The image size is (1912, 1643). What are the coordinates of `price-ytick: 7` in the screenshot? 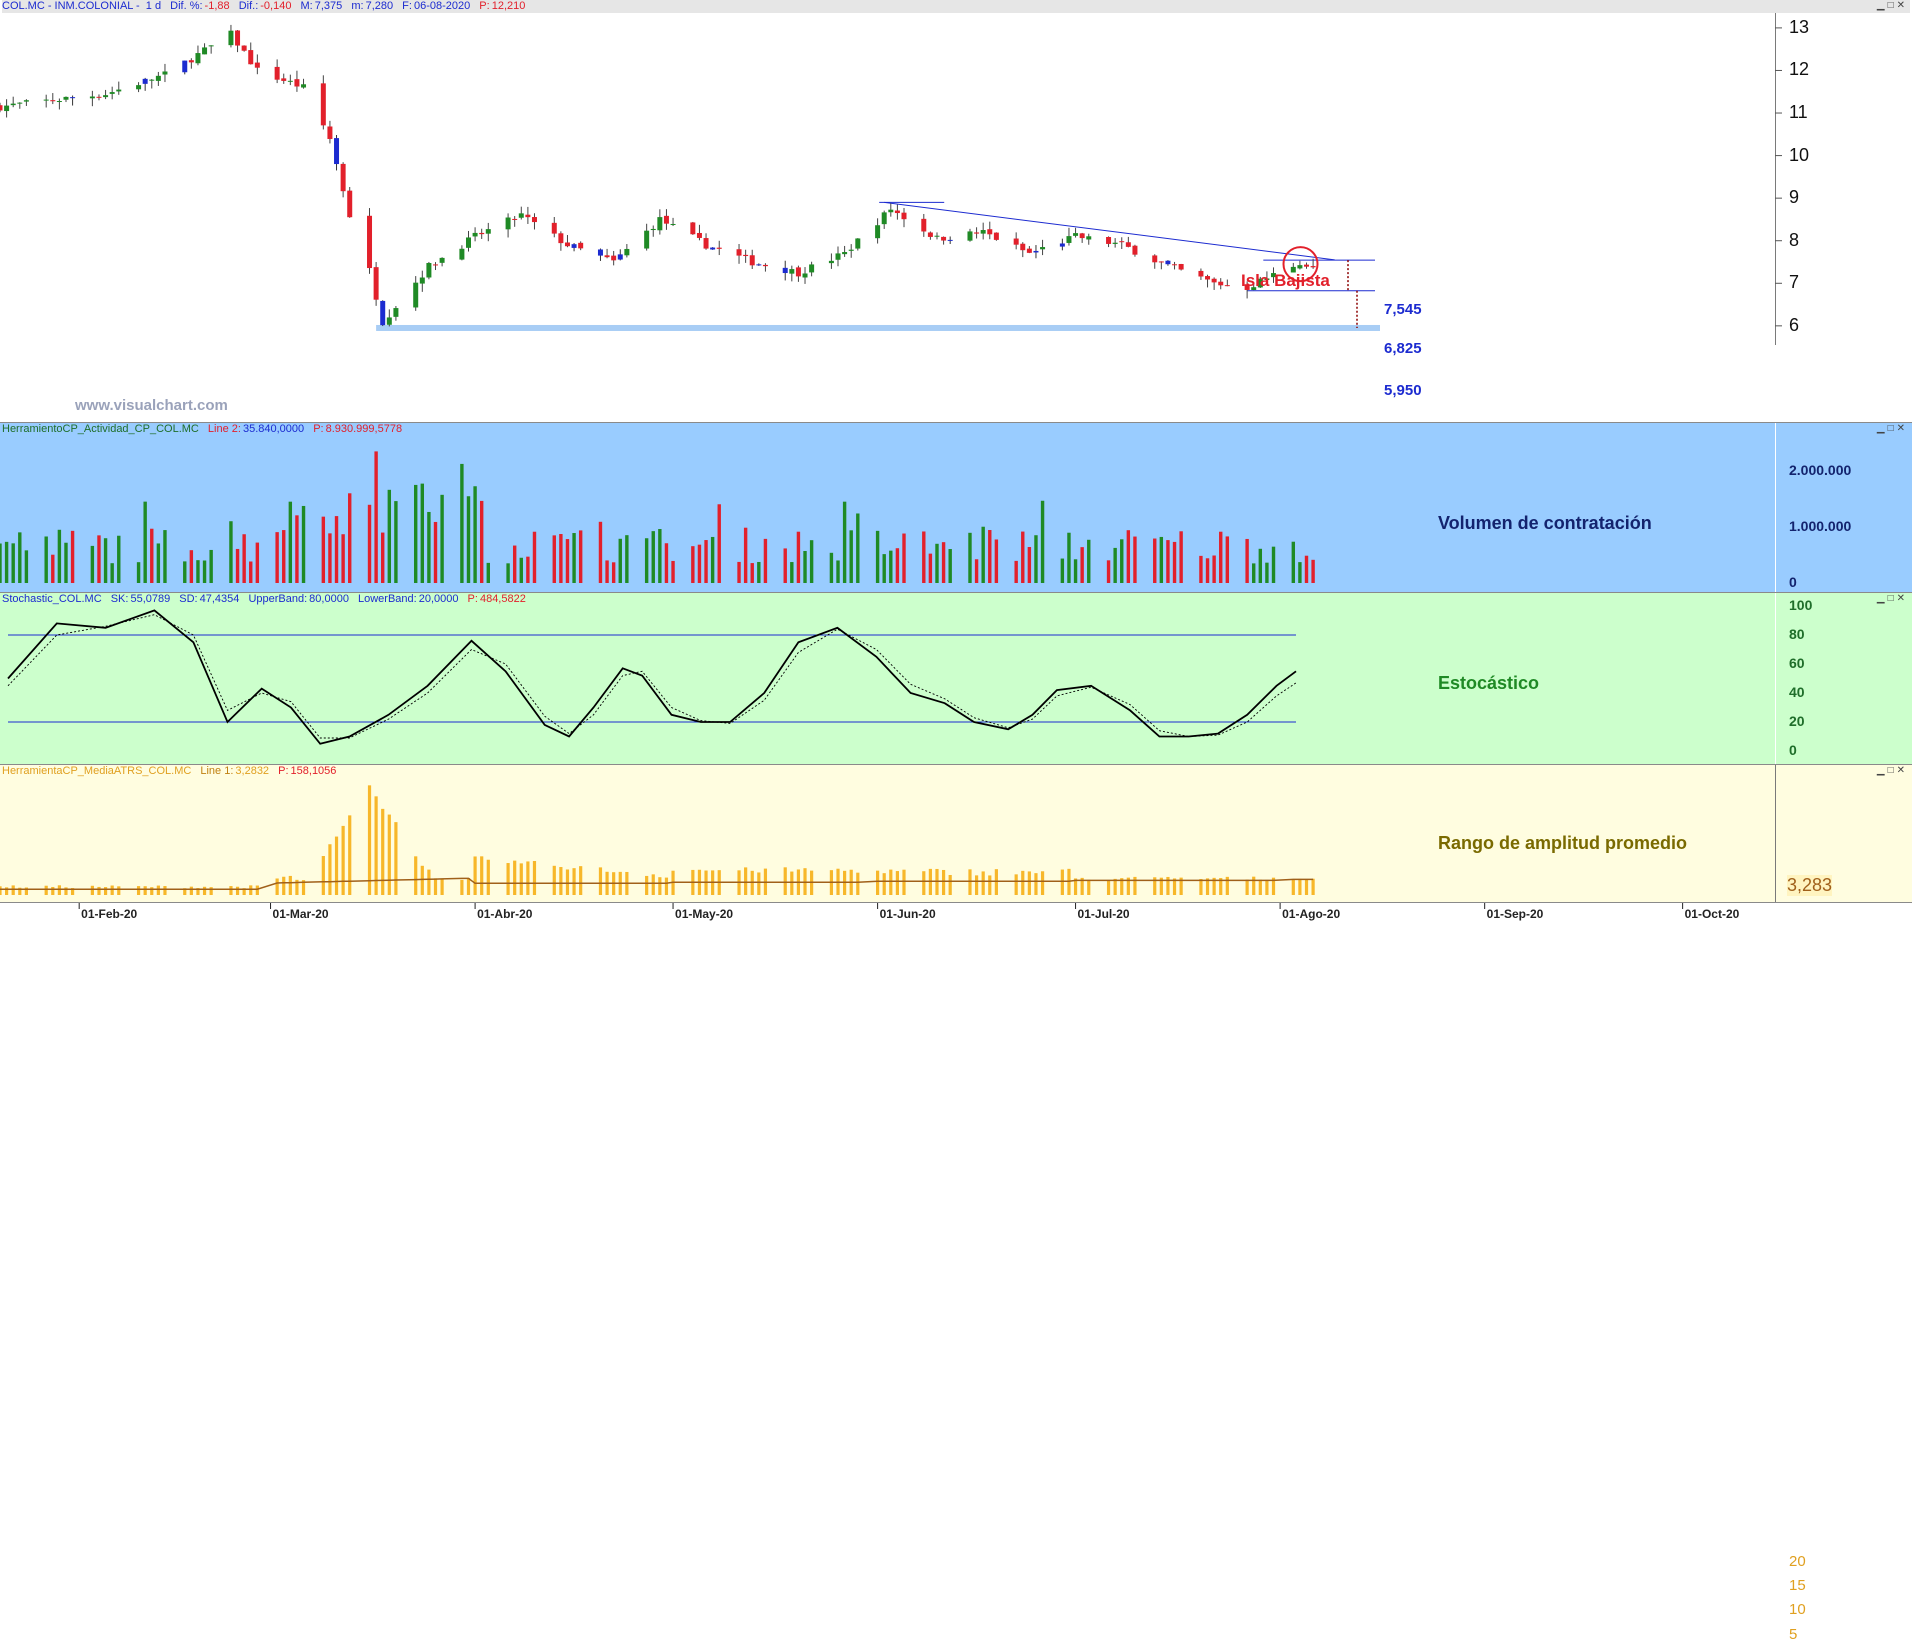 It's located at (1794, 282).